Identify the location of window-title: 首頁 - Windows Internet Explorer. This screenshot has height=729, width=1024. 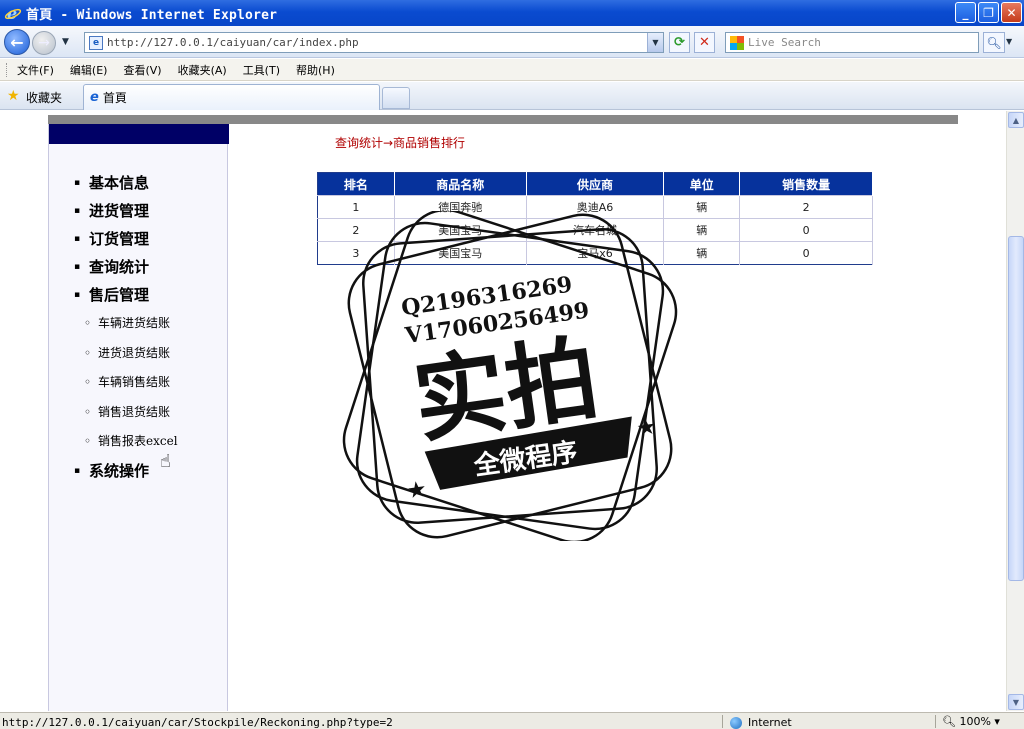
(152, 15).